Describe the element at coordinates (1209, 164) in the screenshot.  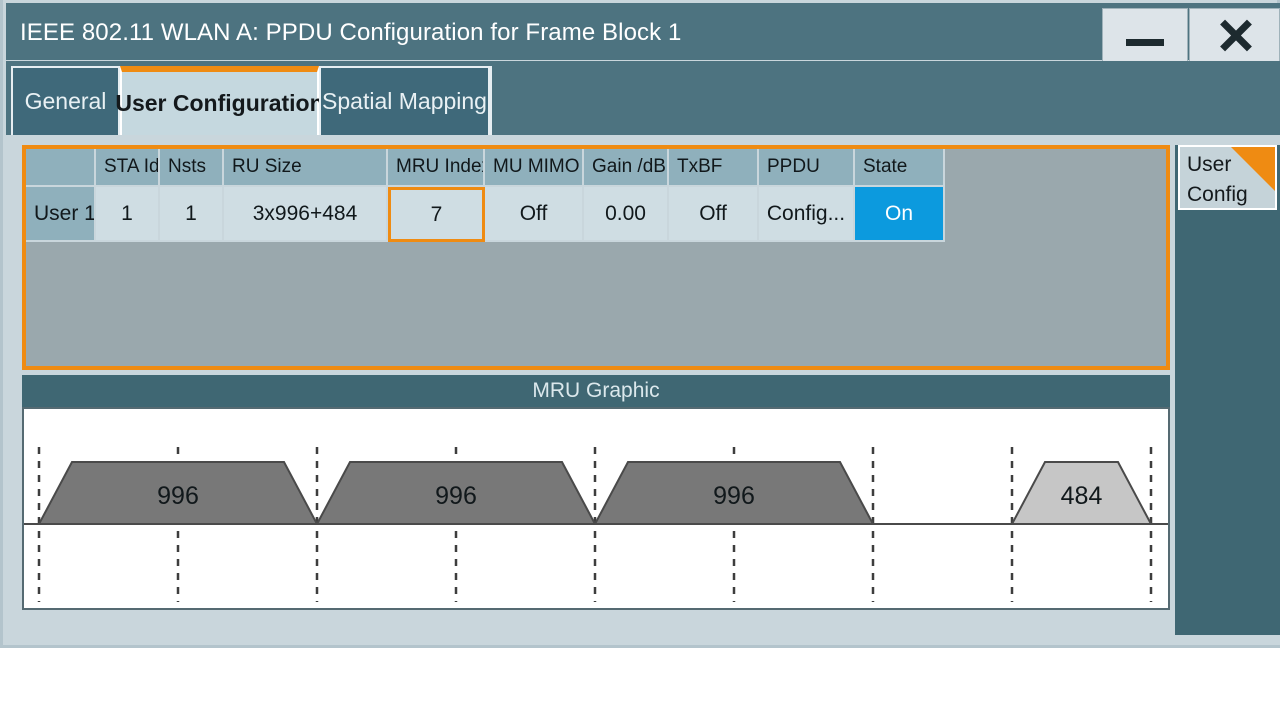
I see `user-config-line-1: User` at that location.